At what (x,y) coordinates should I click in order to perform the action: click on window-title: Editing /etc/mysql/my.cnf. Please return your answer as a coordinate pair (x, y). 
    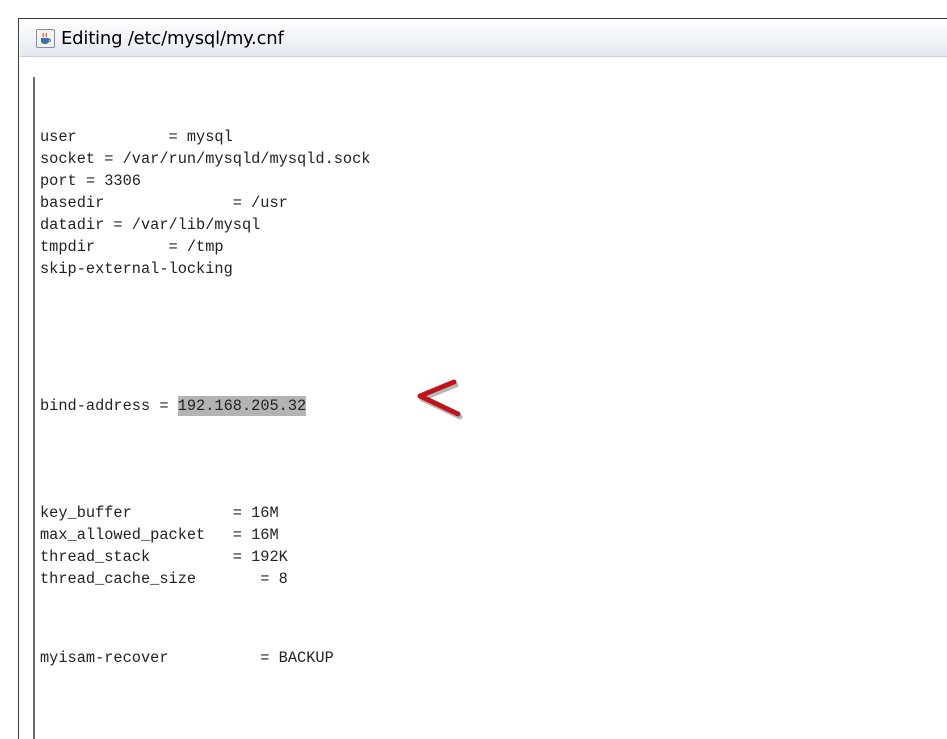
    Looking at the image, I should click on (172, 38).